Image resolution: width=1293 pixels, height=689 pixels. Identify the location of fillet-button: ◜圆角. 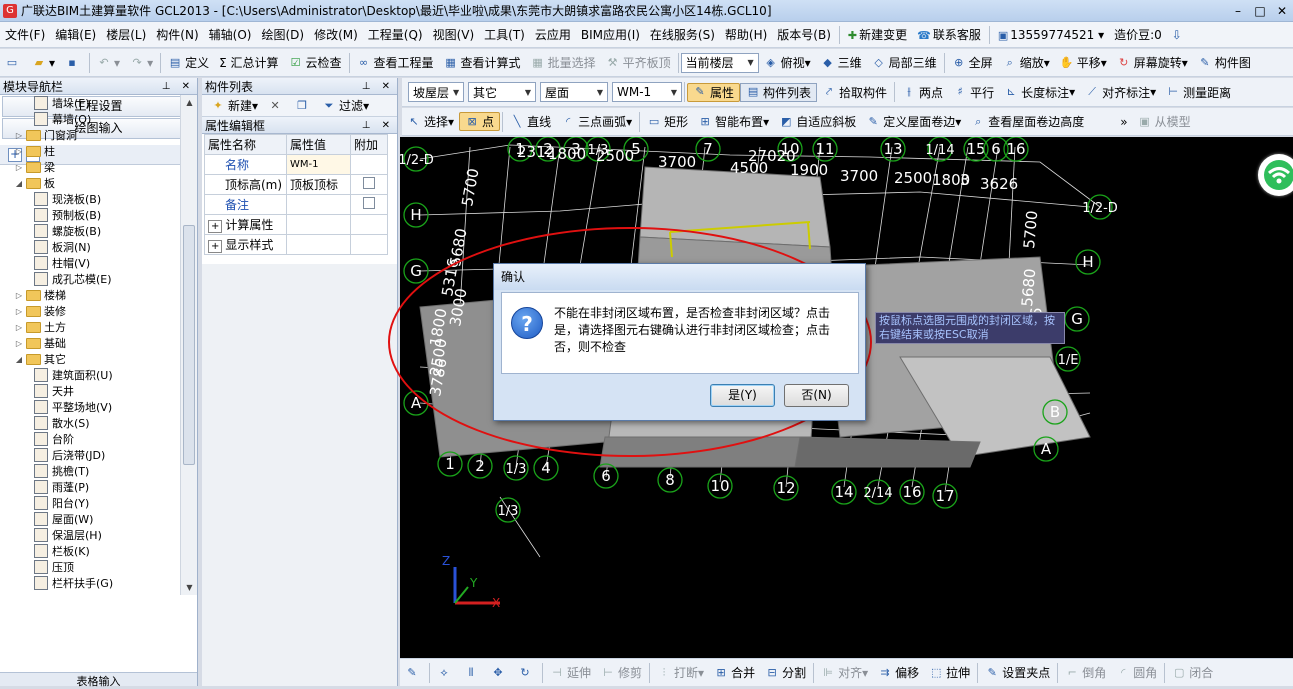
(1136, 672).